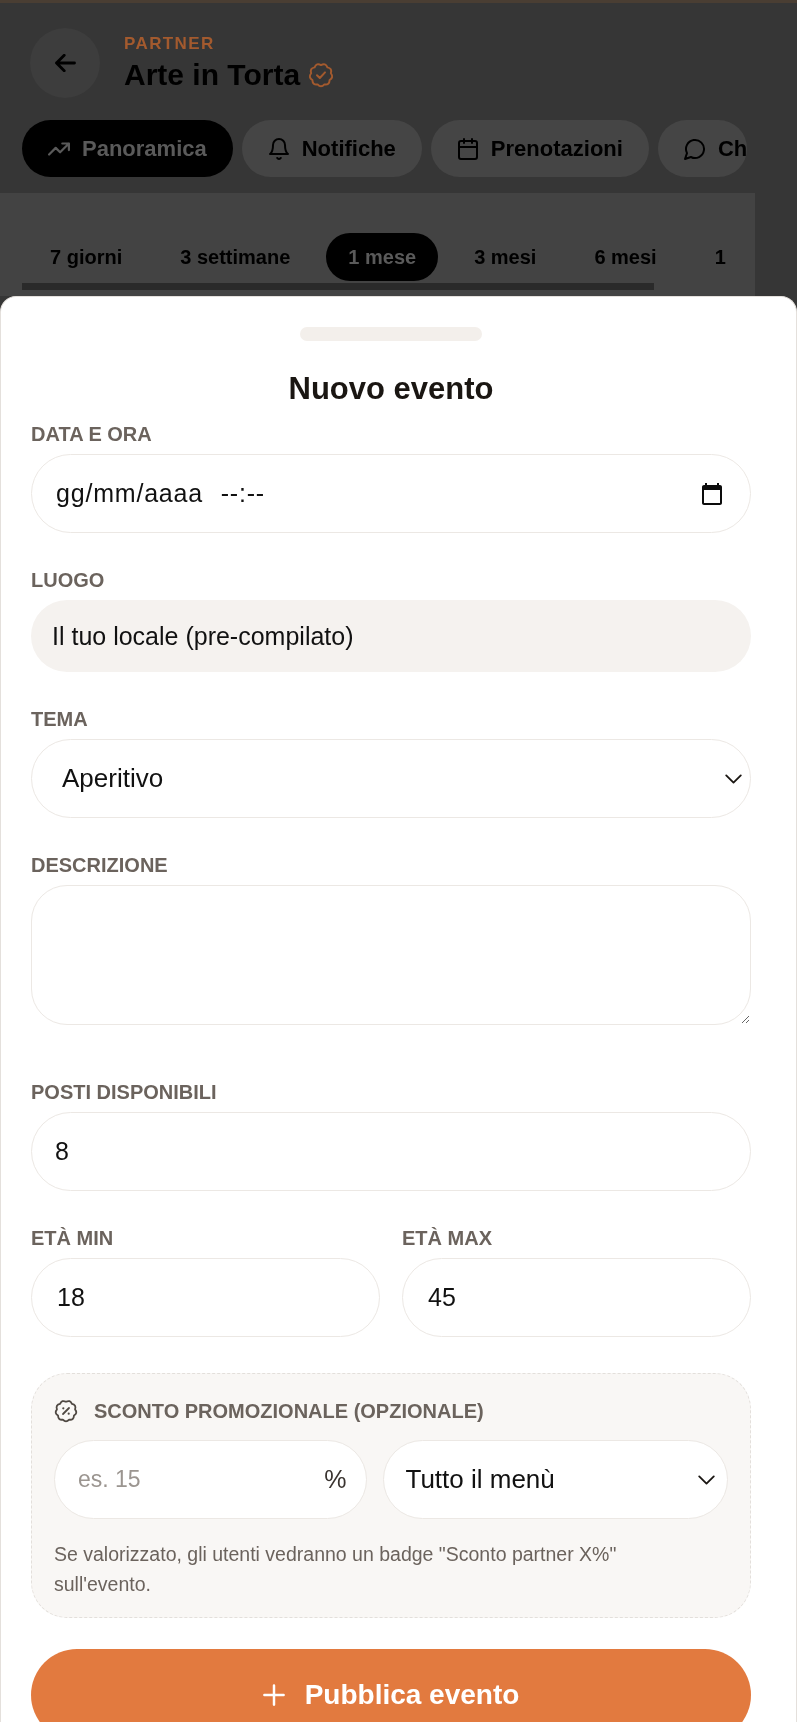 Image resolution: width=797 pixels, height=1722 pixels. Describe the element at coordinates (391, 1151) in the screenshot. I see `seats-field: 8` at that location.